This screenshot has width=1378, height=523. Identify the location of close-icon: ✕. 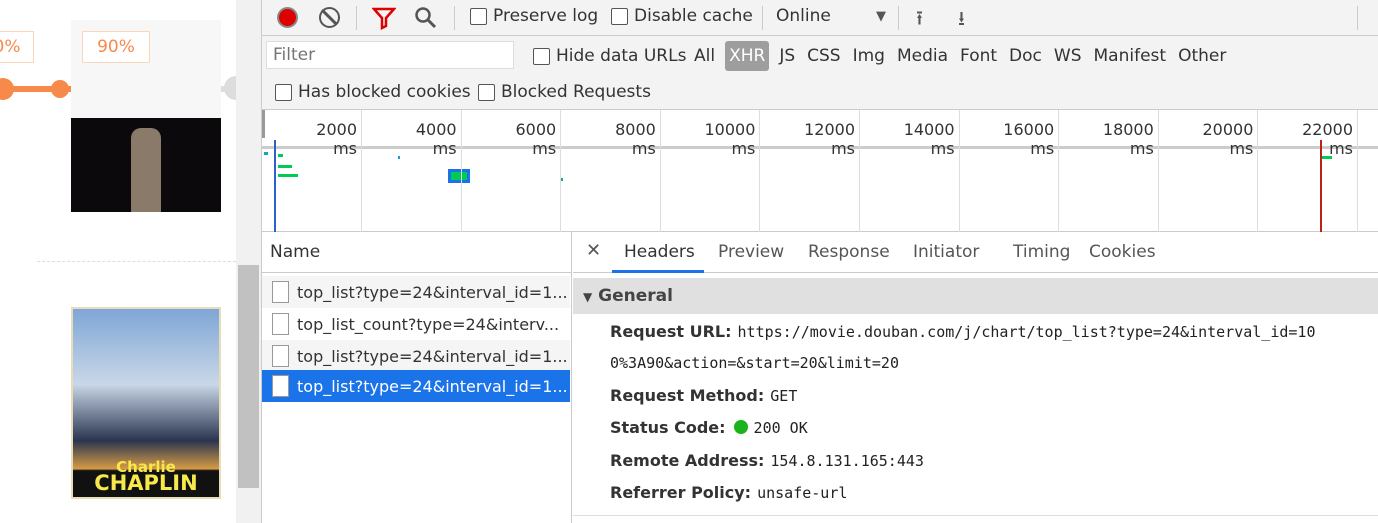
(593, 250).